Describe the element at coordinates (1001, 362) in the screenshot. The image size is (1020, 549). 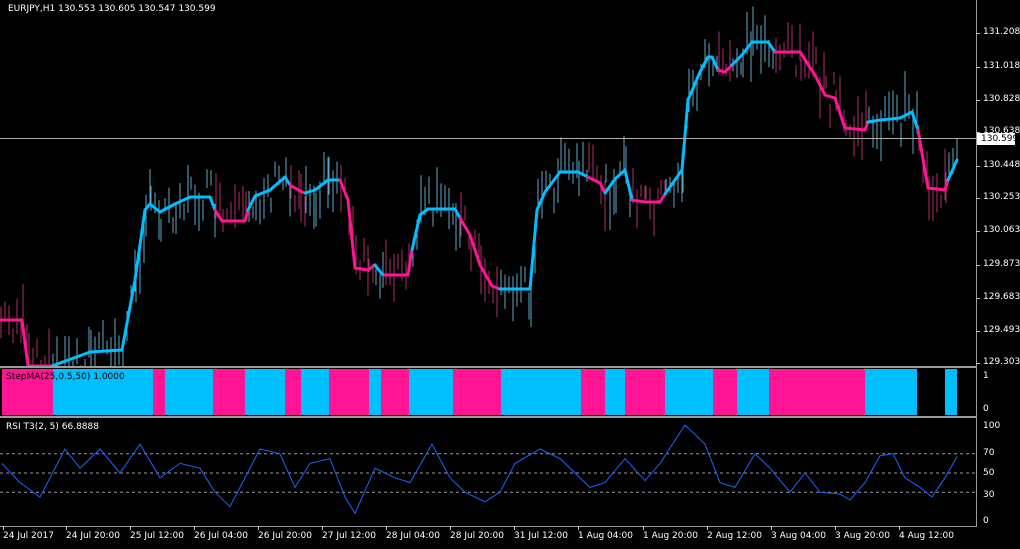
I see `price-scale-label: 129.303` at that location.